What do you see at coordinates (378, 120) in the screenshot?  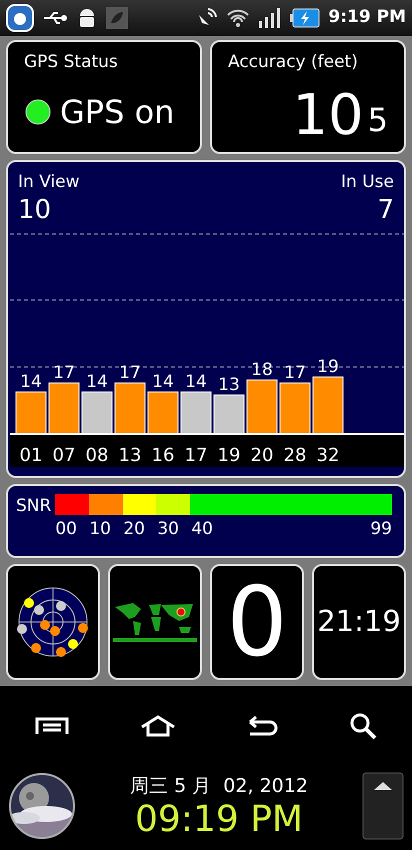 I see `accuracy-fraction: 5` at bounding box center [378, 120].